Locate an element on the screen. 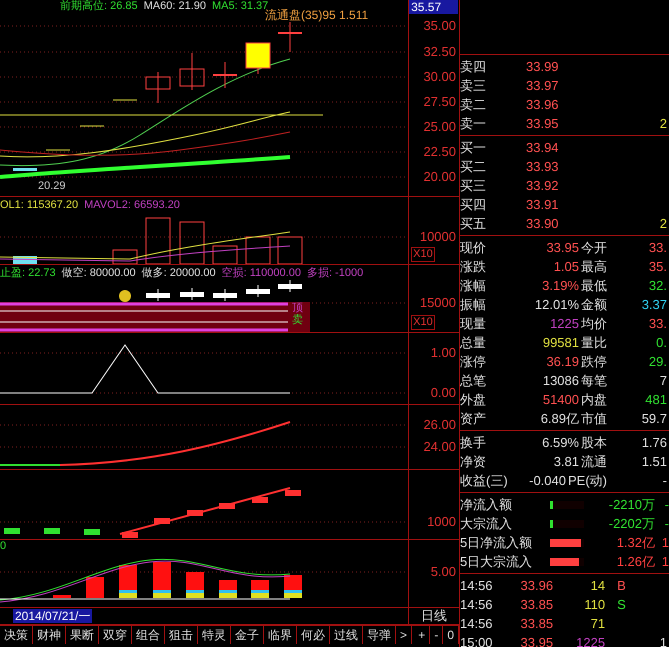  axis-label: 27.50 is located at coordinates (439, 102).